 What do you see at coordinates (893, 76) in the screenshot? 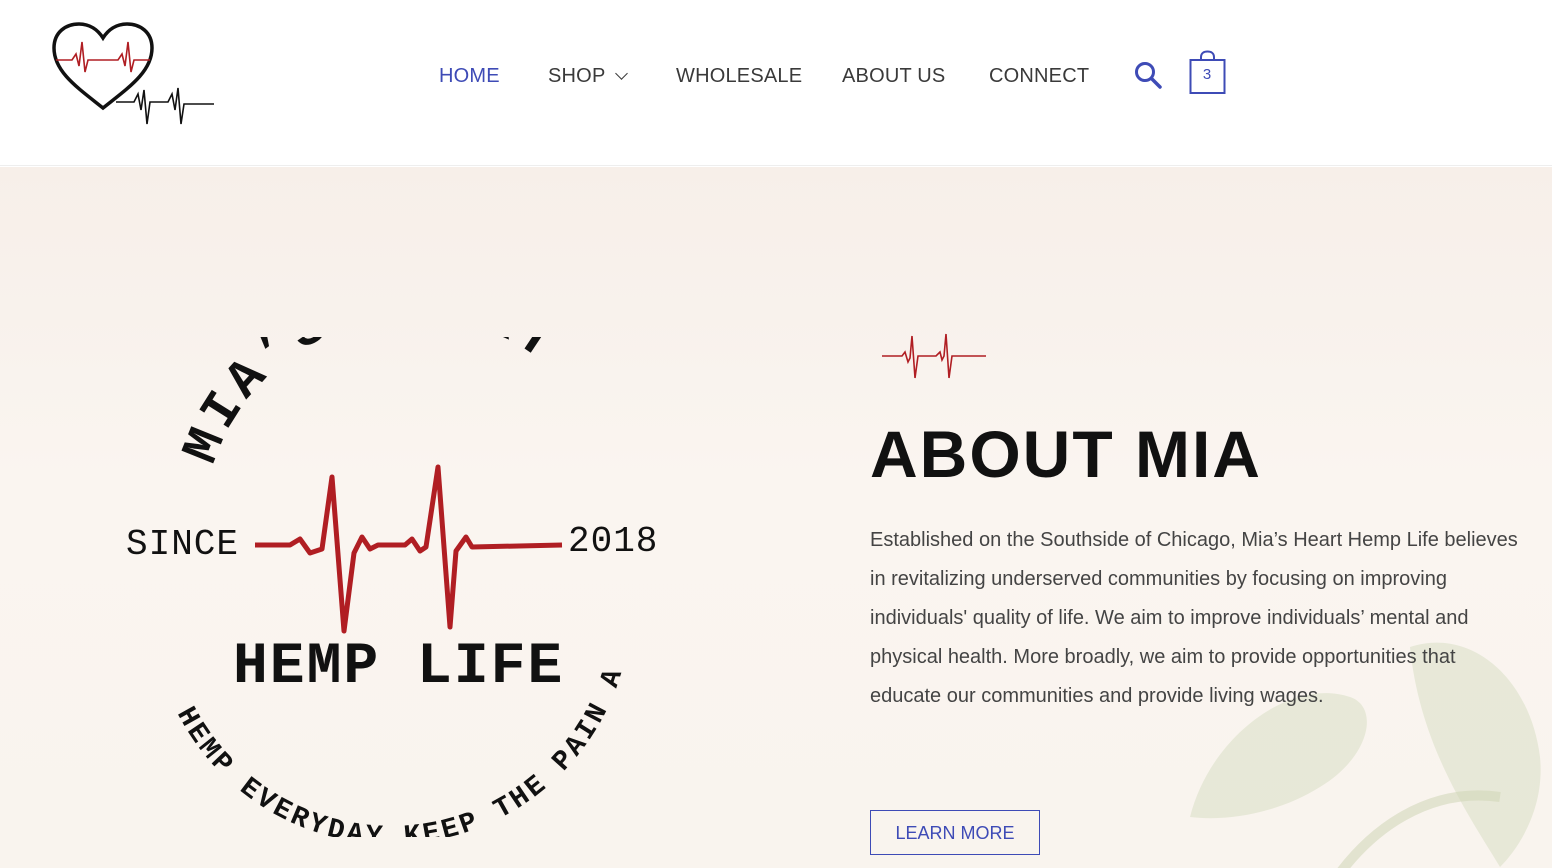
I see `nav-about-us: ABOUT US` at bounding box center [893, 76].